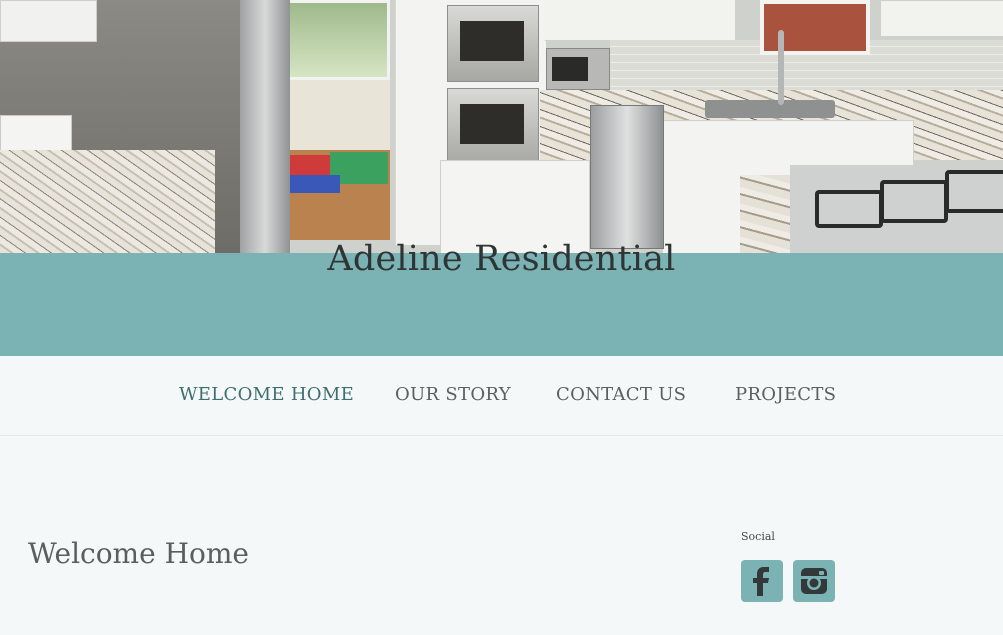  What do you see at coordinates (453, 394) in the screenshot?
I see `nav-item-our-story: OUR STORY` at bounding box center [453, 394].